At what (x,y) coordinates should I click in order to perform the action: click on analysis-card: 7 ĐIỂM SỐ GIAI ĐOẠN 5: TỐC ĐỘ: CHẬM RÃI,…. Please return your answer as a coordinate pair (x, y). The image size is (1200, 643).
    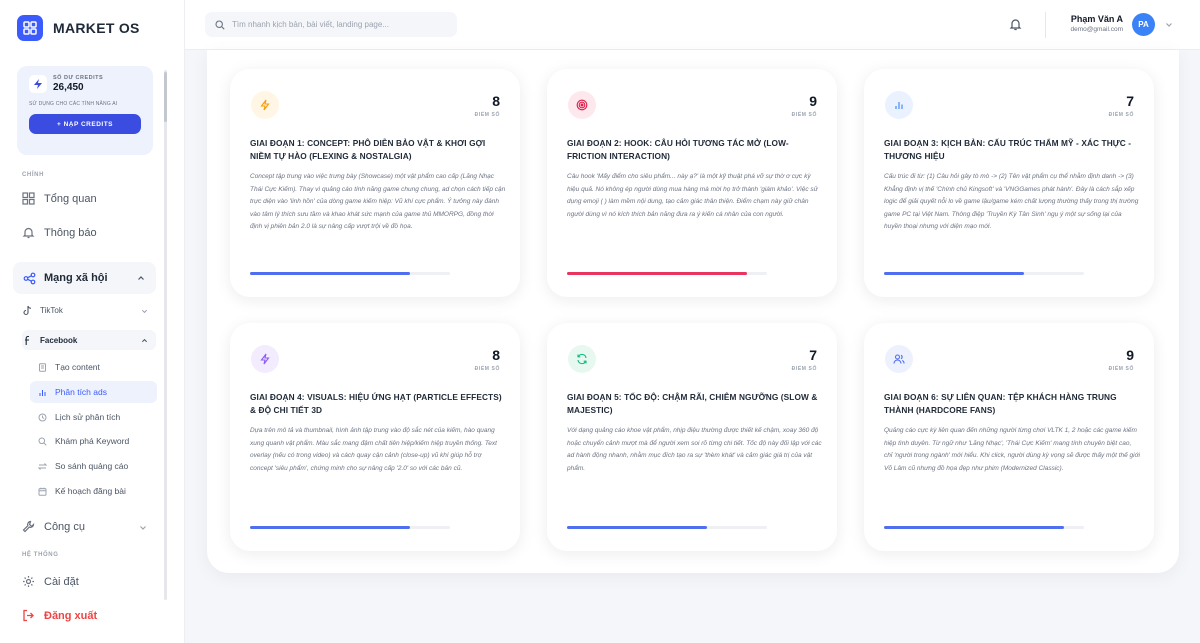
    Looking at the image, I should click on (692, 437).